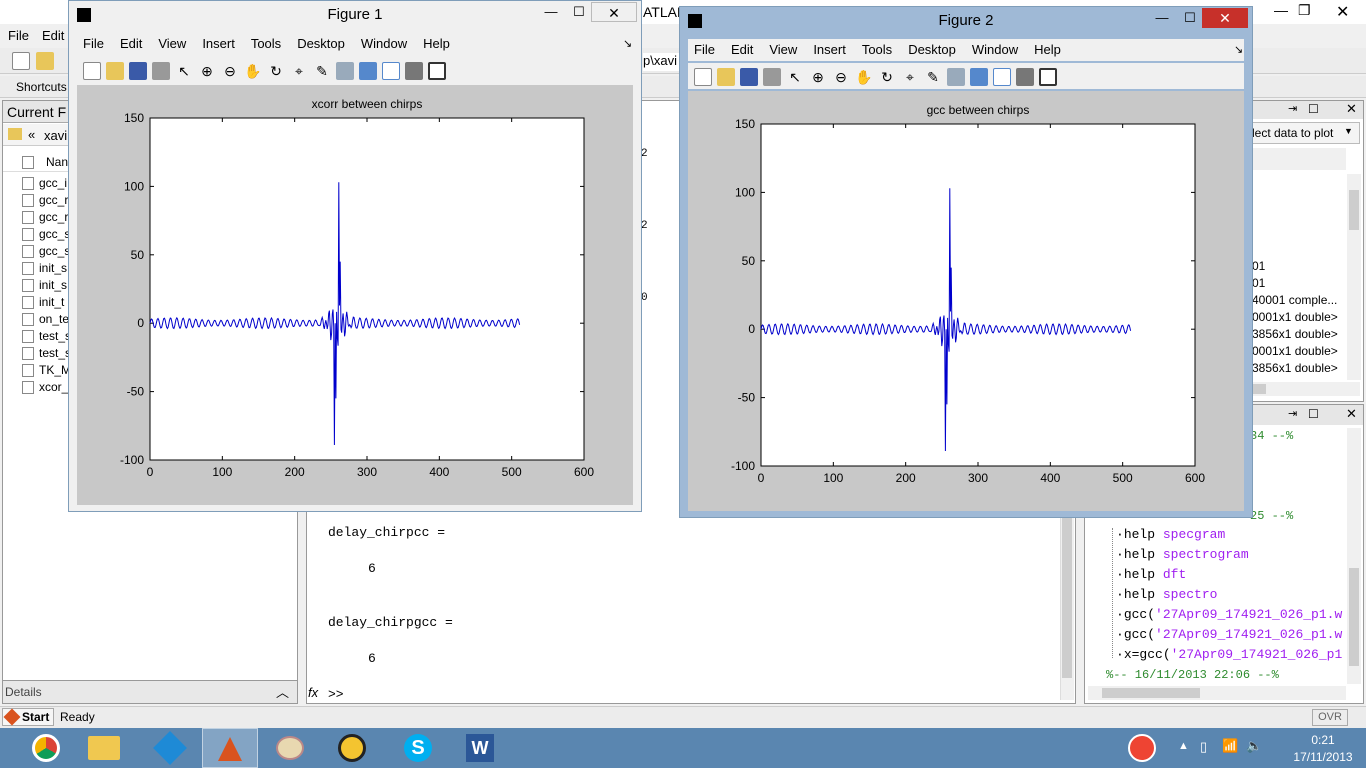 Image resolution: width=1366 pixels, height=768 pixels. Describe the element at coordinates (45, 319) in the screenshot. I see `list-item: on_te` at that location.